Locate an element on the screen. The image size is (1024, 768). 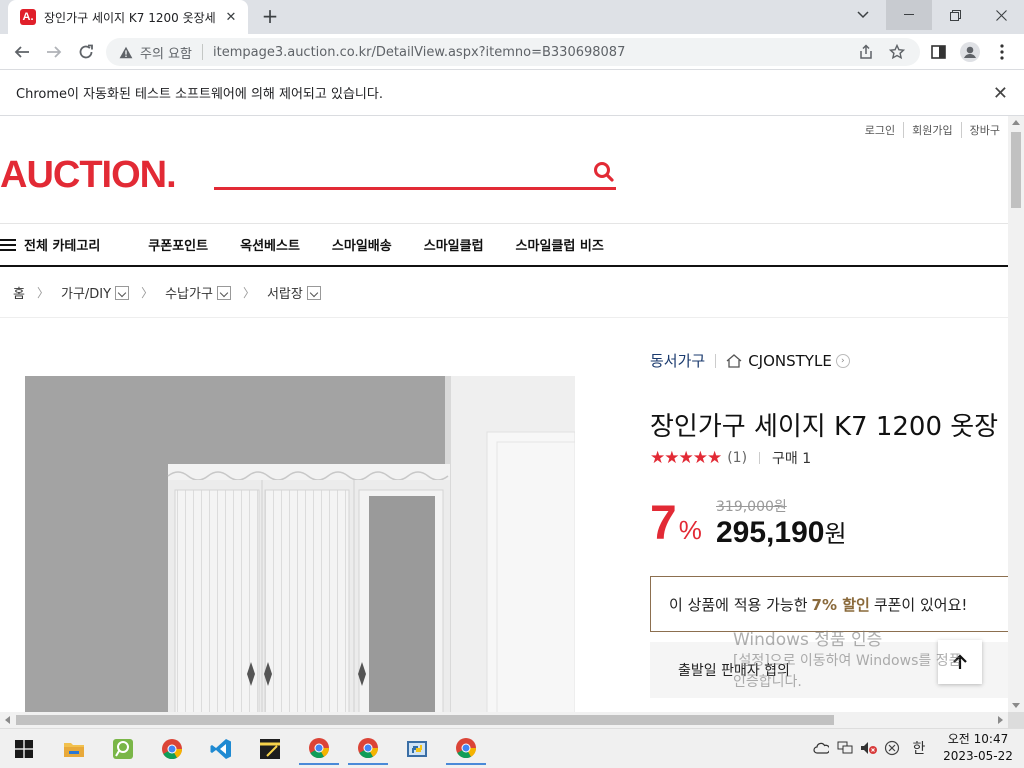
coupon-banner: 이 상품에 적용 가능한 7% 할인 쿠폰이 있어요! is located at coordinates (829, 604).